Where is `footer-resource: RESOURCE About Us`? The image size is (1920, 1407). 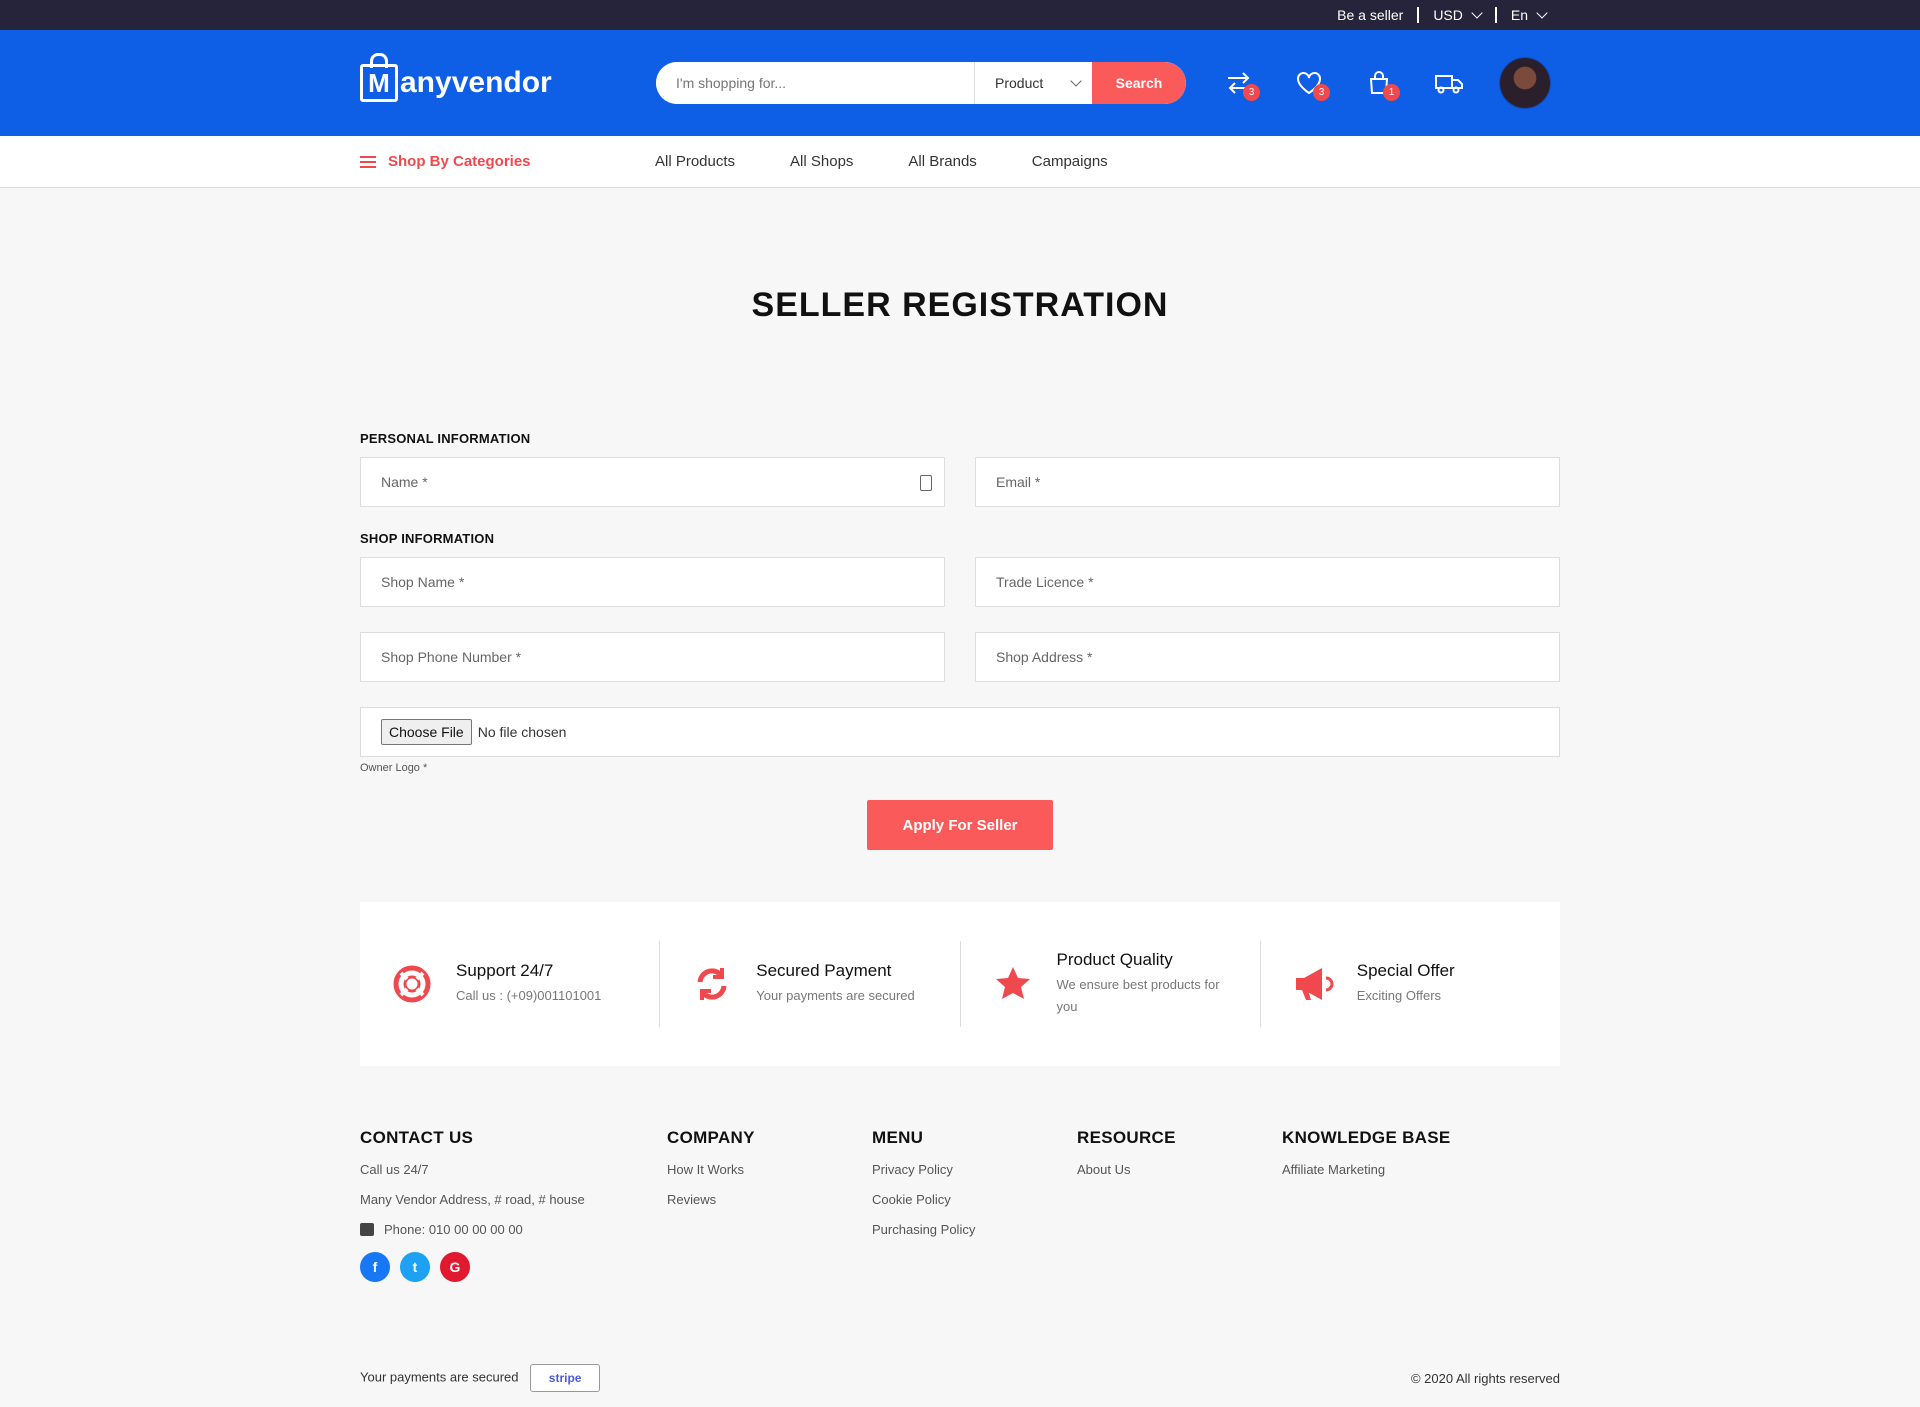 footer-resource: RESOURCE About Us is located at coordinates (1179, 1205).